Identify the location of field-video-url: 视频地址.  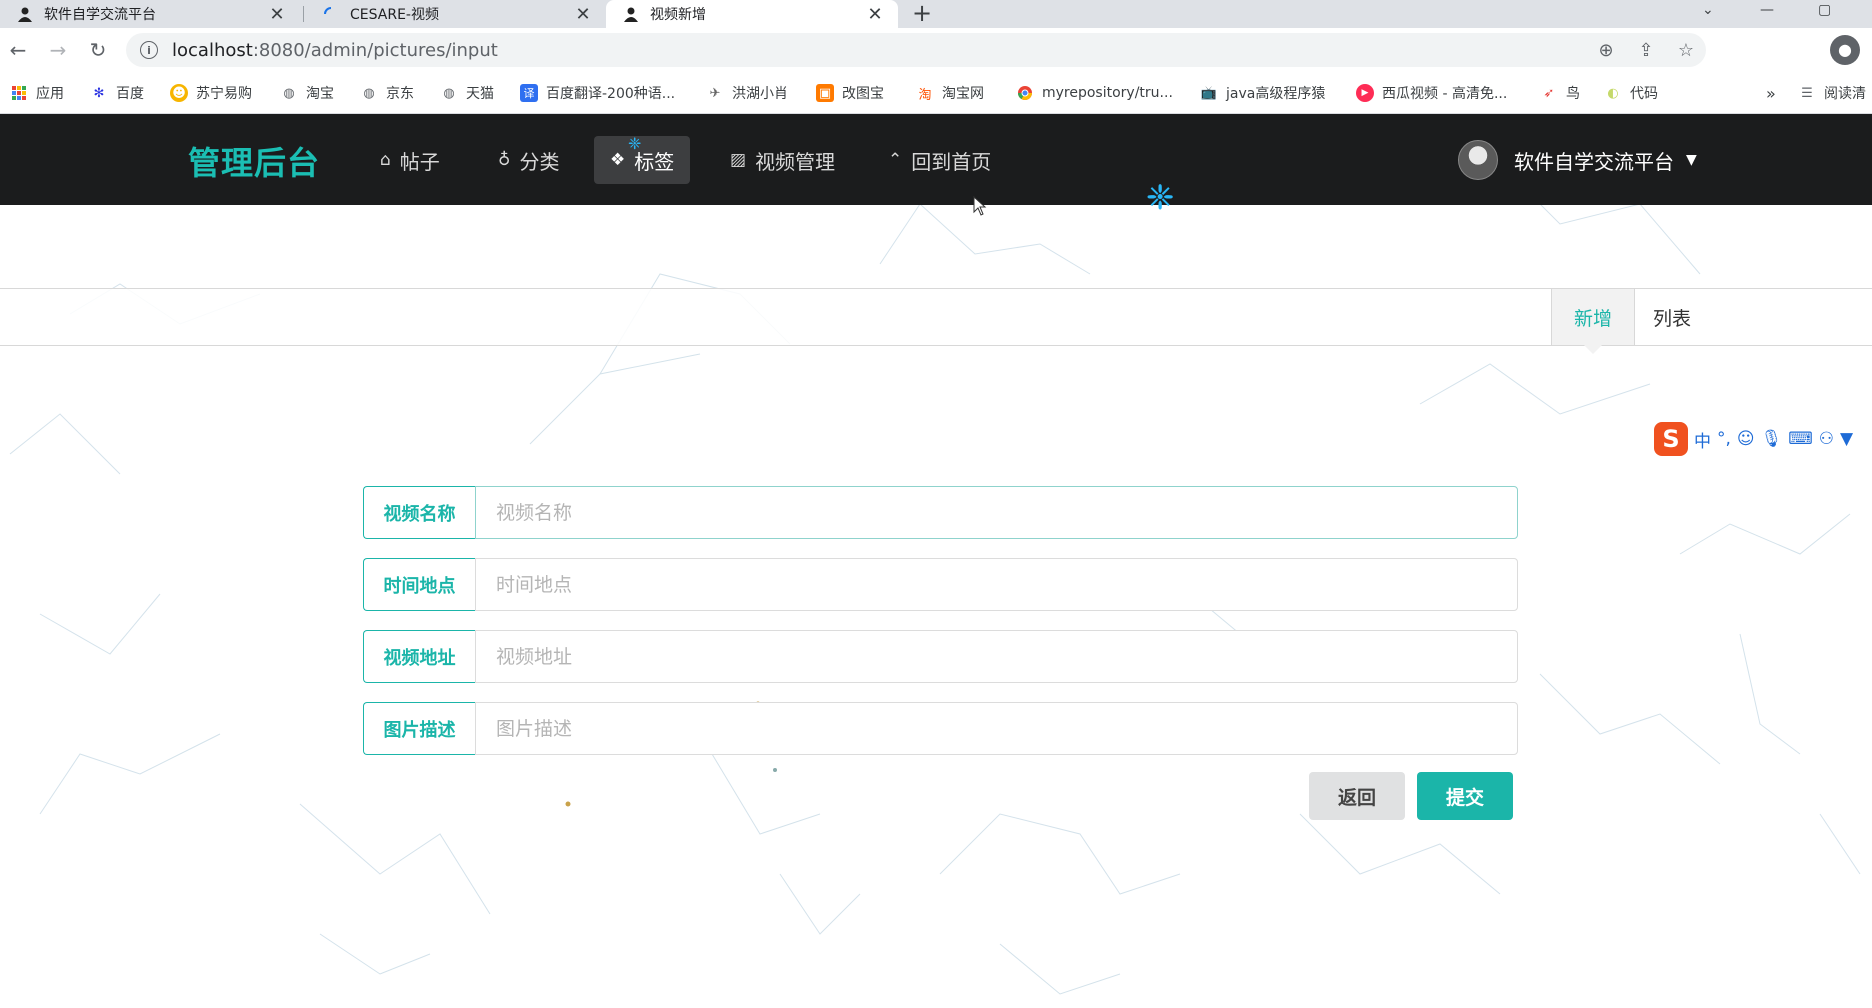
(940, 656).